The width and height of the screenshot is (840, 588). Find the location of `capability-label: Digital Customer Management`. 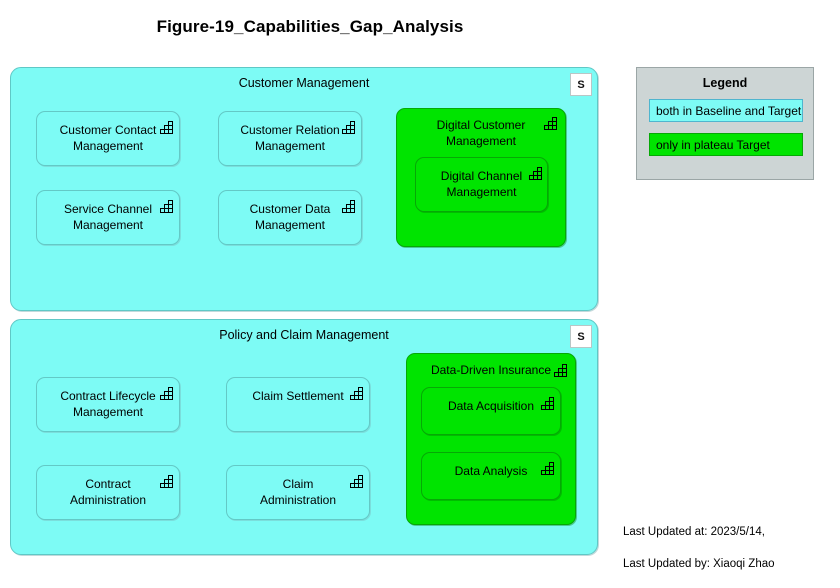

capability-label: Digital Customer Management is located at coordinates (481, 133).